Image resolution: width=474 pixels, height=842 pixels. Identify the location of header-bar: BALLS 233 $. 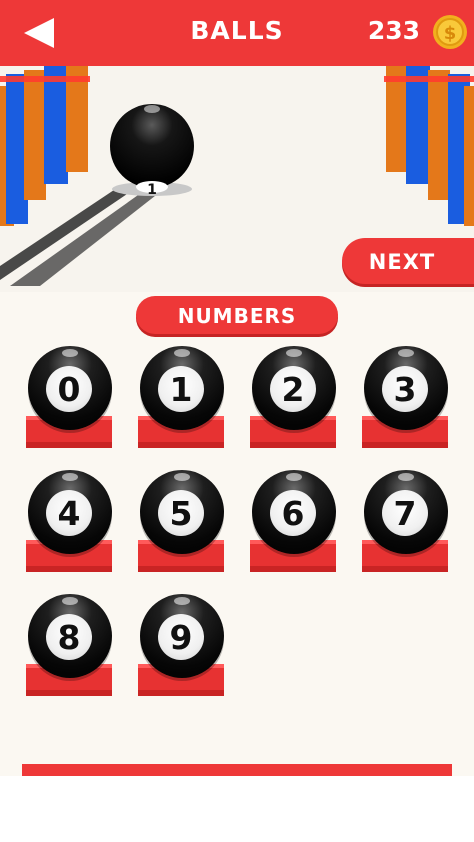
(237, 33).